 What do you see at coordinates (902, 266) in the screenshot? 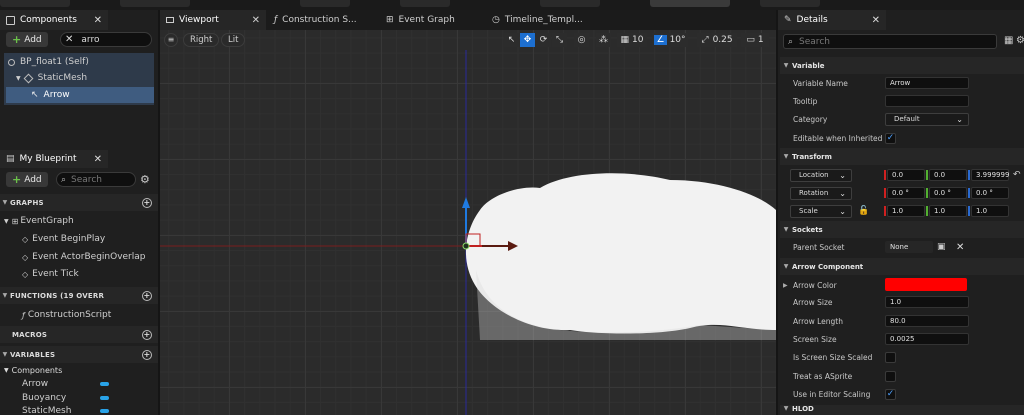
I see `section-arrow-component: ▼ Arrow Component` at bounding box center [902, 266].